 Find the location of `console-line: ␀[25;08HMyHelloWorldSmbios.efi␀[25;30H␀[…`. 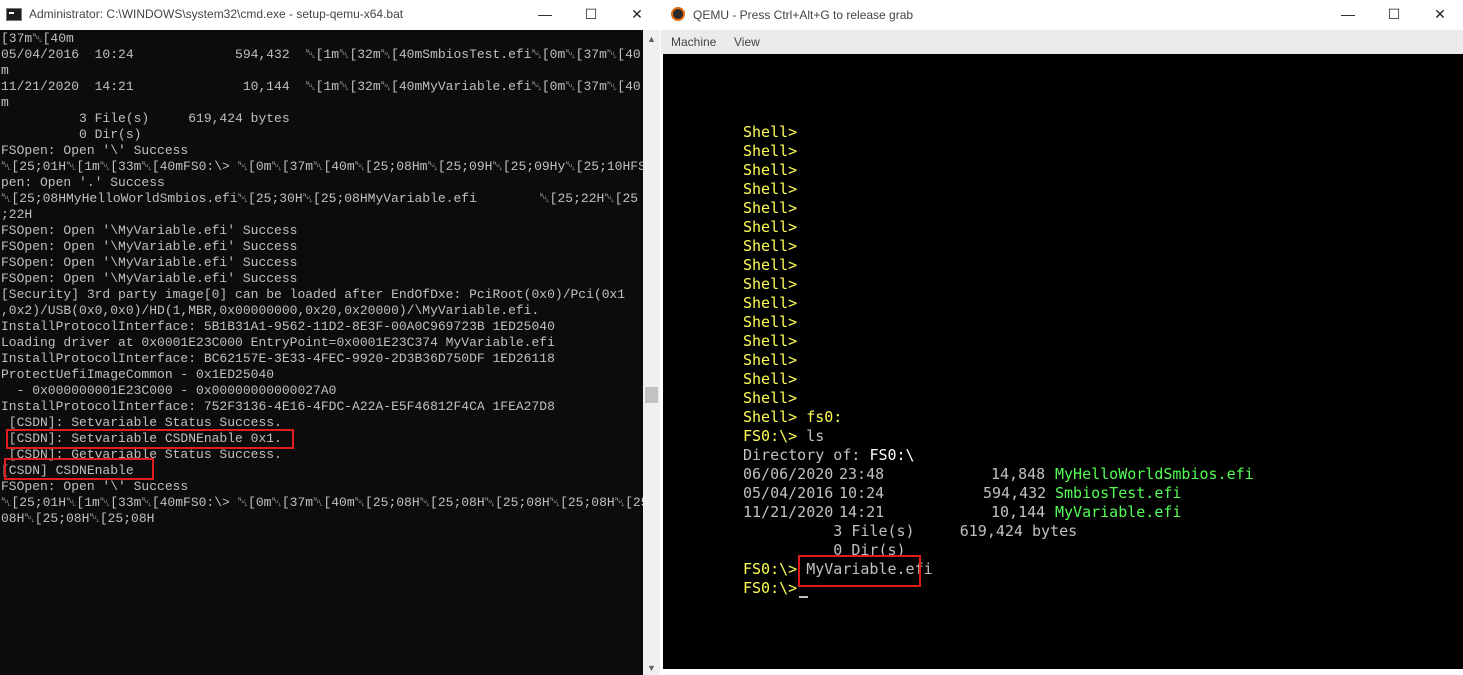

console-line: ␀[25;08HMyHelloWorldSmbios.efi␀[25;30H␀[… is located at coordinates (320, 198).